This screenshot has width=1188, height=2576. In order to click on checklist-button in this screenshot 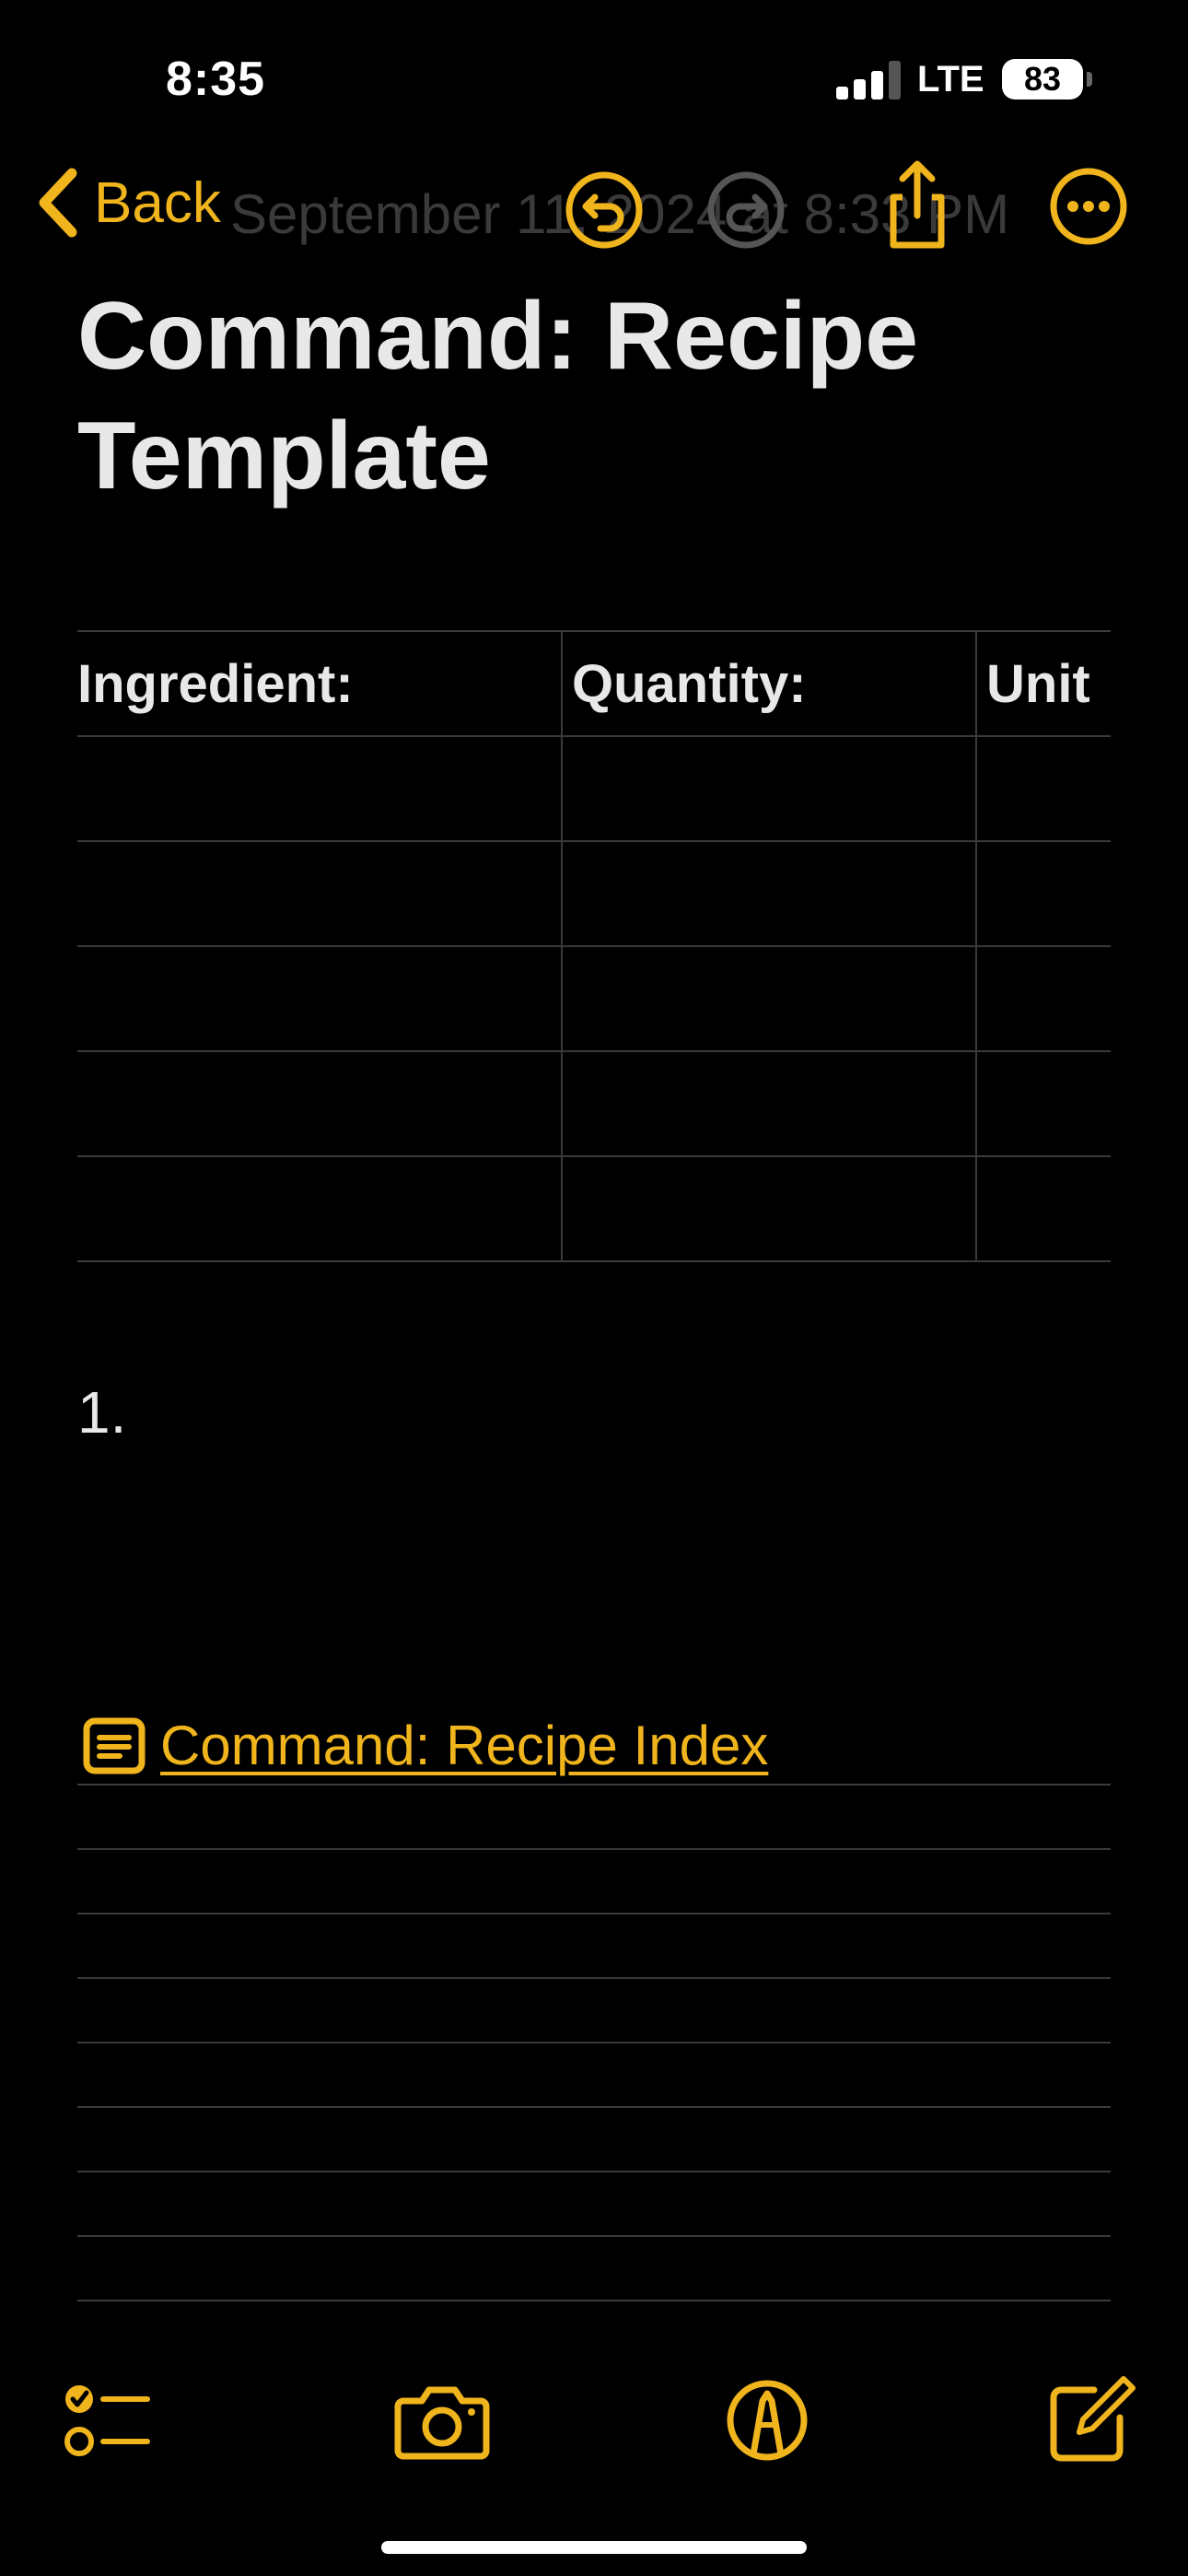, I will do `click(106, 2420)`.